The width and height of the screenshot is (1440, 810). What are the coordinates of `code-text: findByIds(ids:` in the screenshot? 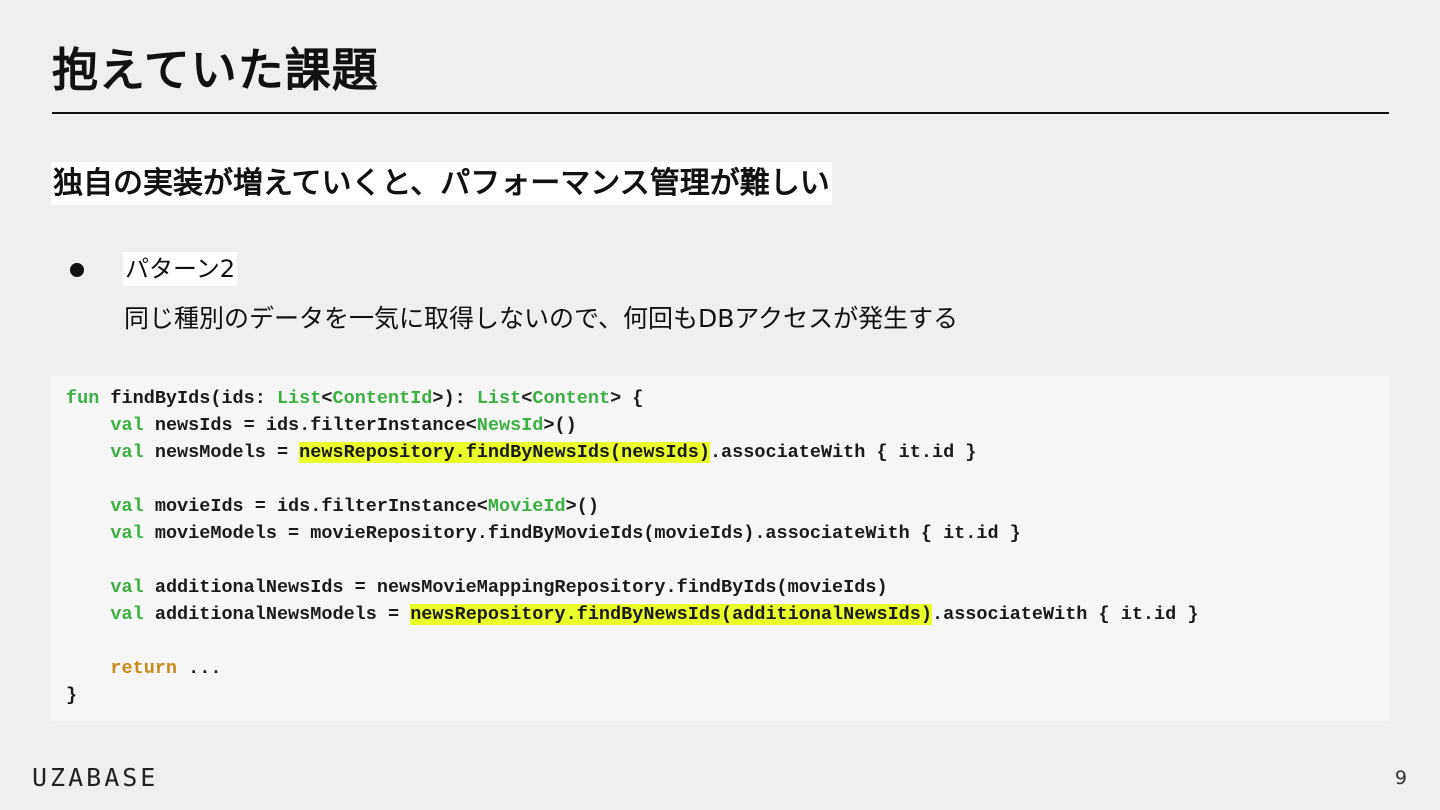 It's located at (188, 398).